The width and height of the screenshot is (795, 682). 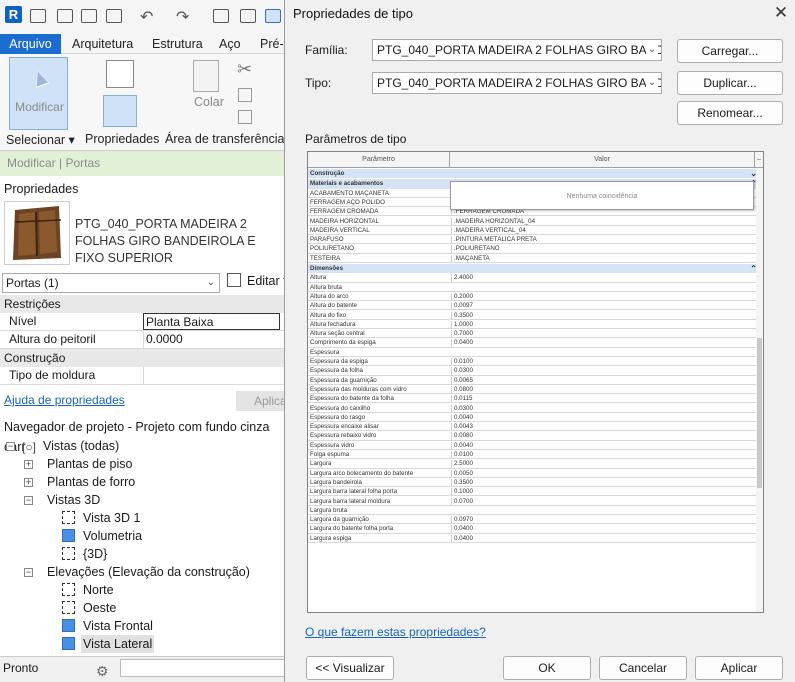 I want to click on tree-norte: Norte, so click(x=98, y=590).